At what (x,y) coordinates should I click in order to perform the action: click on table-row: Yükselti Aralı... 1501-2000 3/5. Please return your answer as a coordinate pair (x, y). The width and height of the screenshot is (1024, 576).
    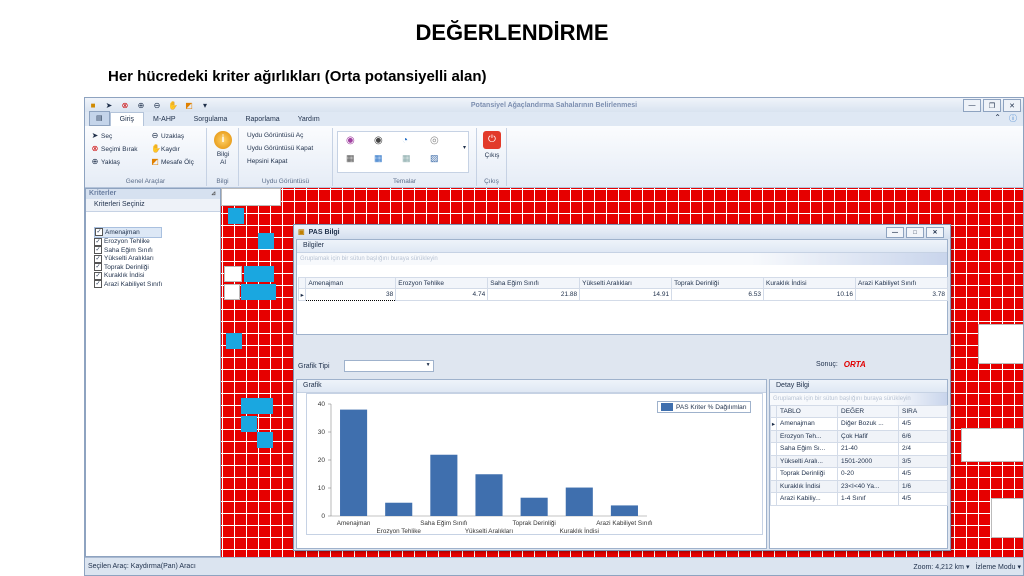
    Looking at the image, I should click on (859, 461).